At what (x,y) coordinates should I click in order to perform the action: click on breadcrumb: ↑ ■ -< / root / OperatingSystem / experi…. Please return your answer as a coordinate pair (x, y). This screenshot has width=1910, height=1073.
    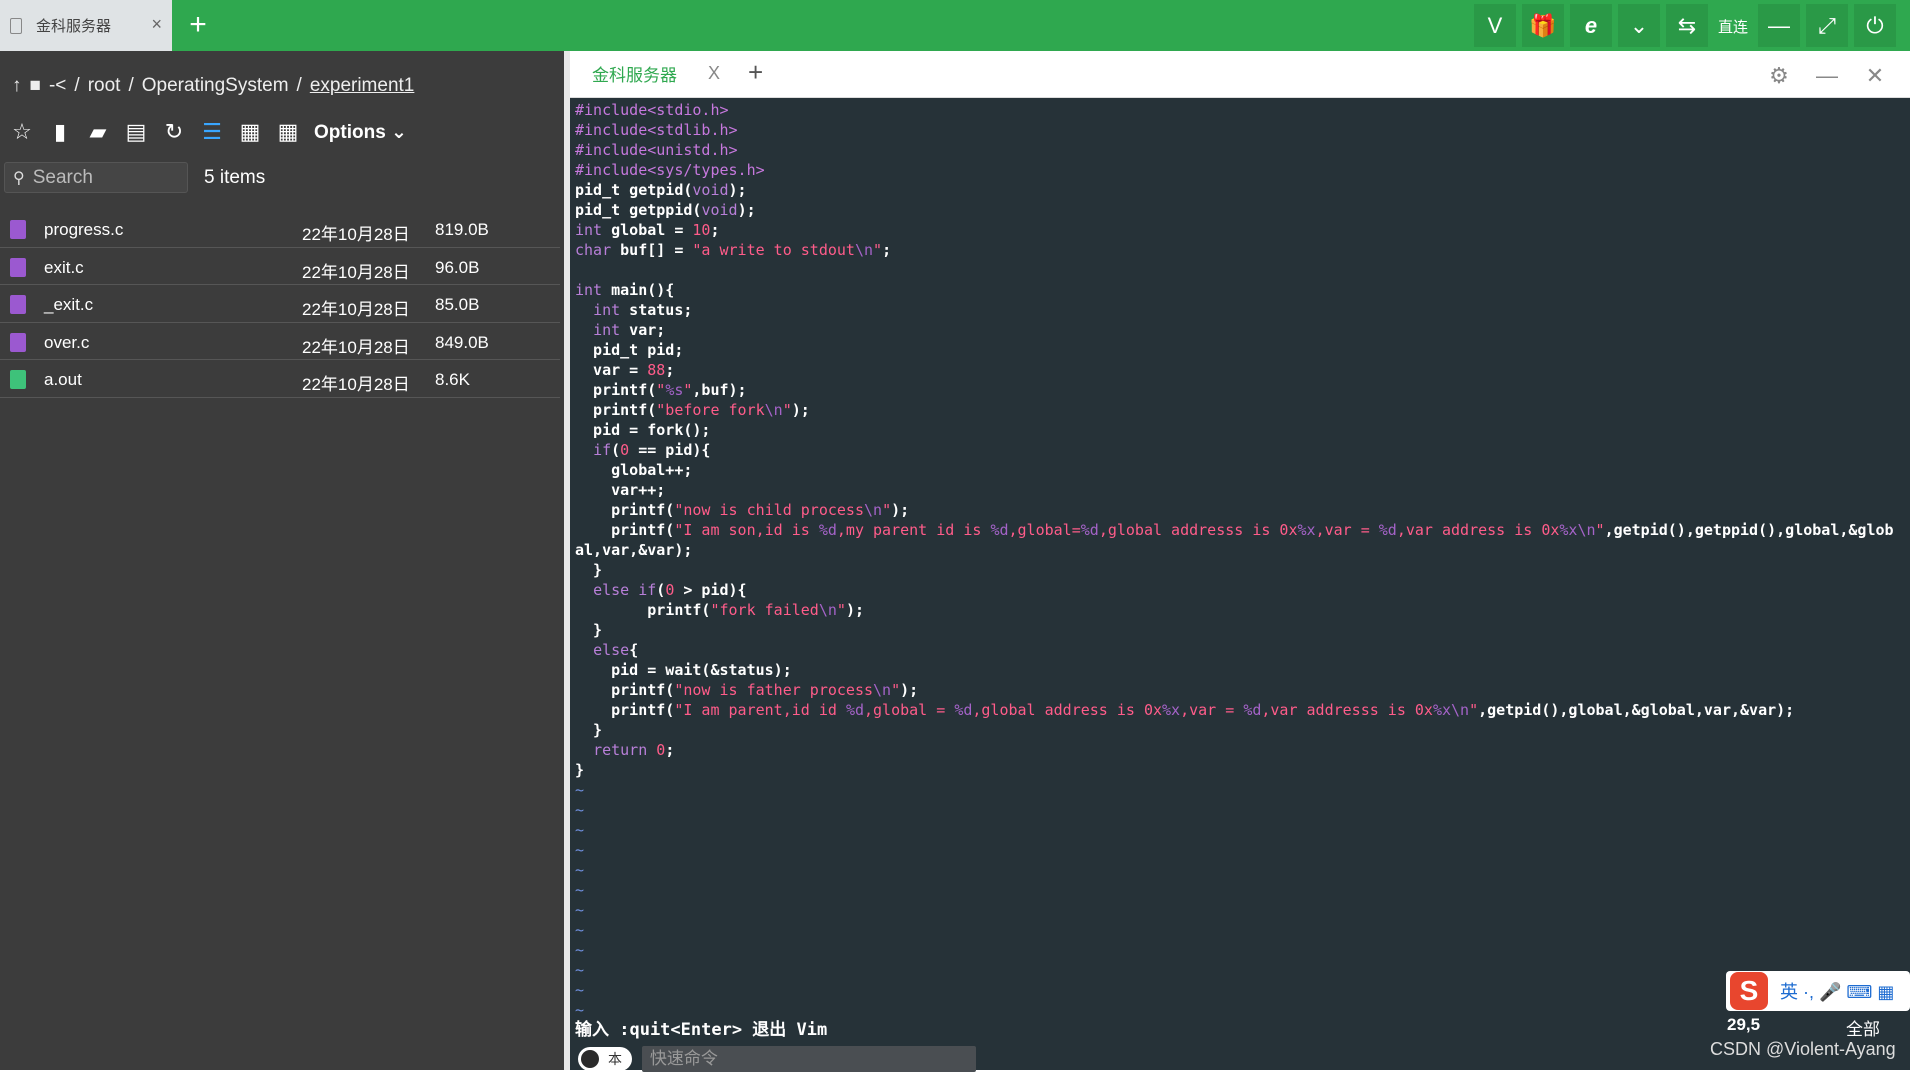
    Looking at the image, I should click on (217, 86).